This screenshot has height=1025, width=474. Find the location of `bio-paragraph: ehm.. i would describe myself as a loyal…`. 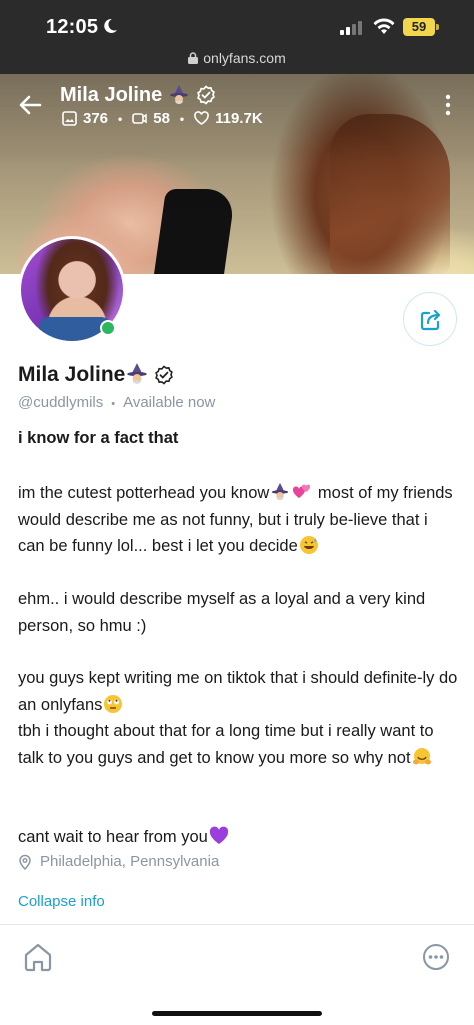

bio-paragraph: ehm.. i would describe myself as a loyal… is located at coordinates (222, 612).